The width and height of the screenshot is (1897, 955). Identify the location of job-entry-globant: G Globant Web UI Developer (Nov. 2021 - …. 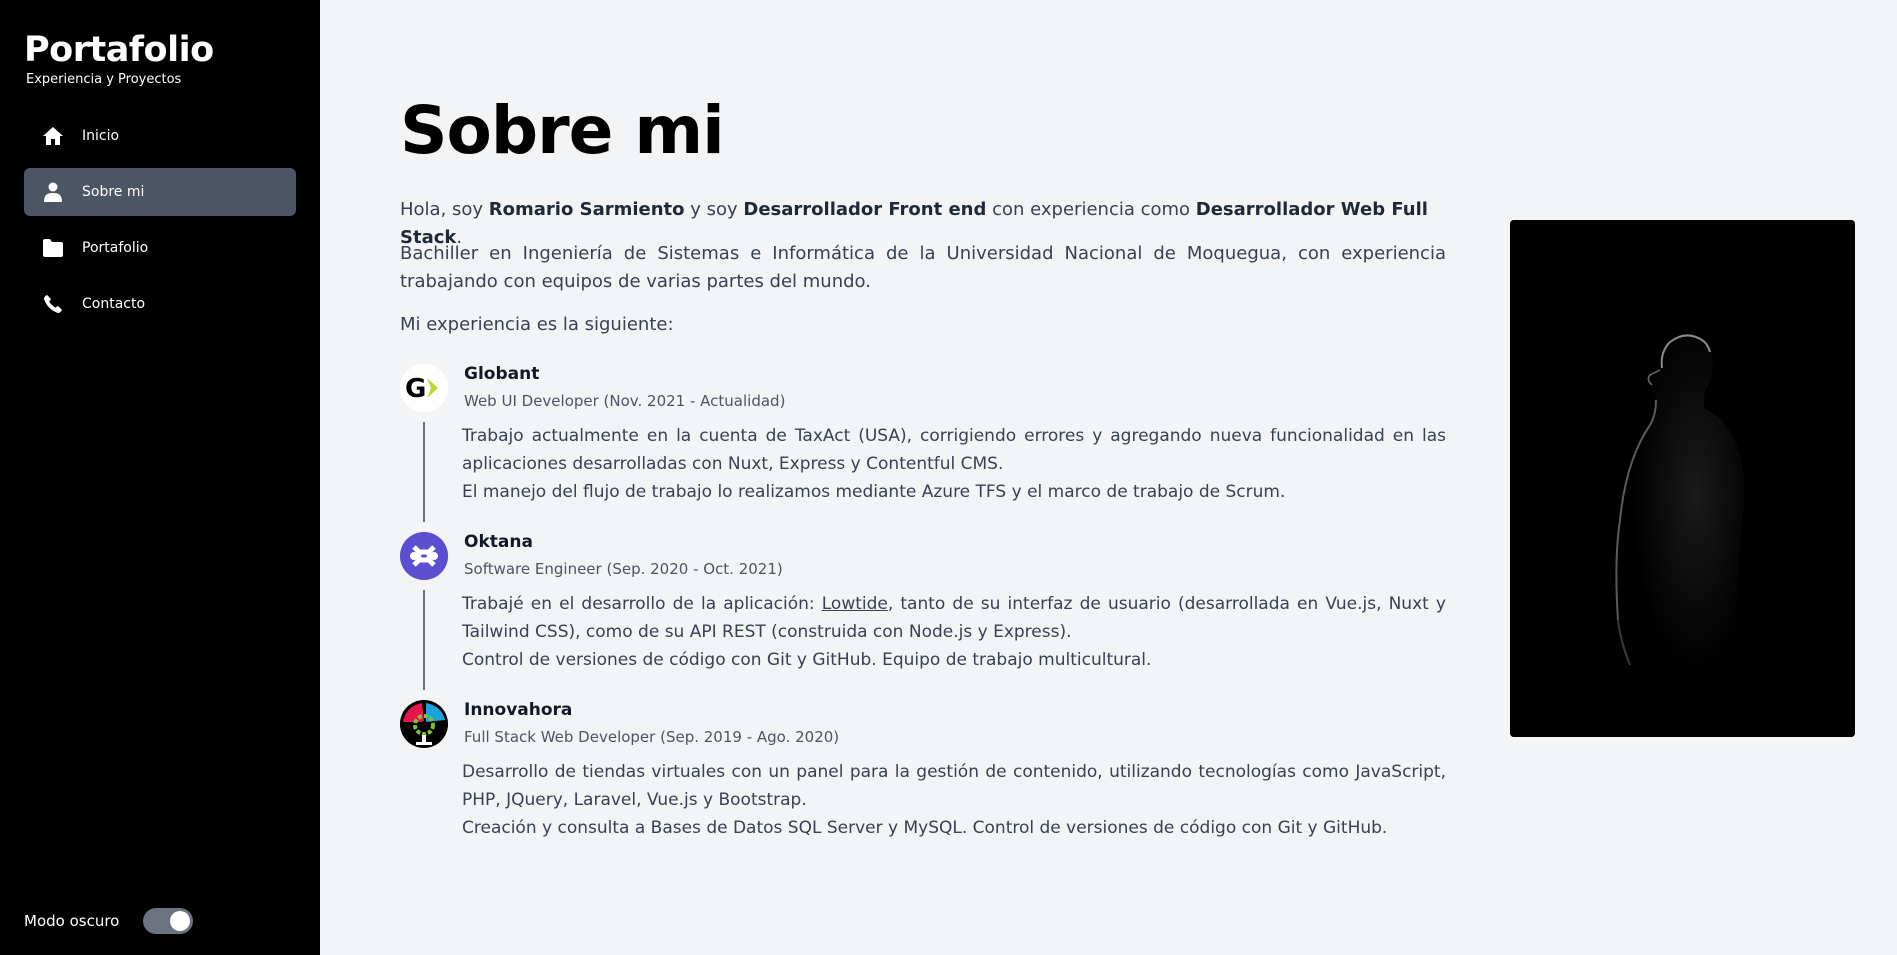
(923, 448).